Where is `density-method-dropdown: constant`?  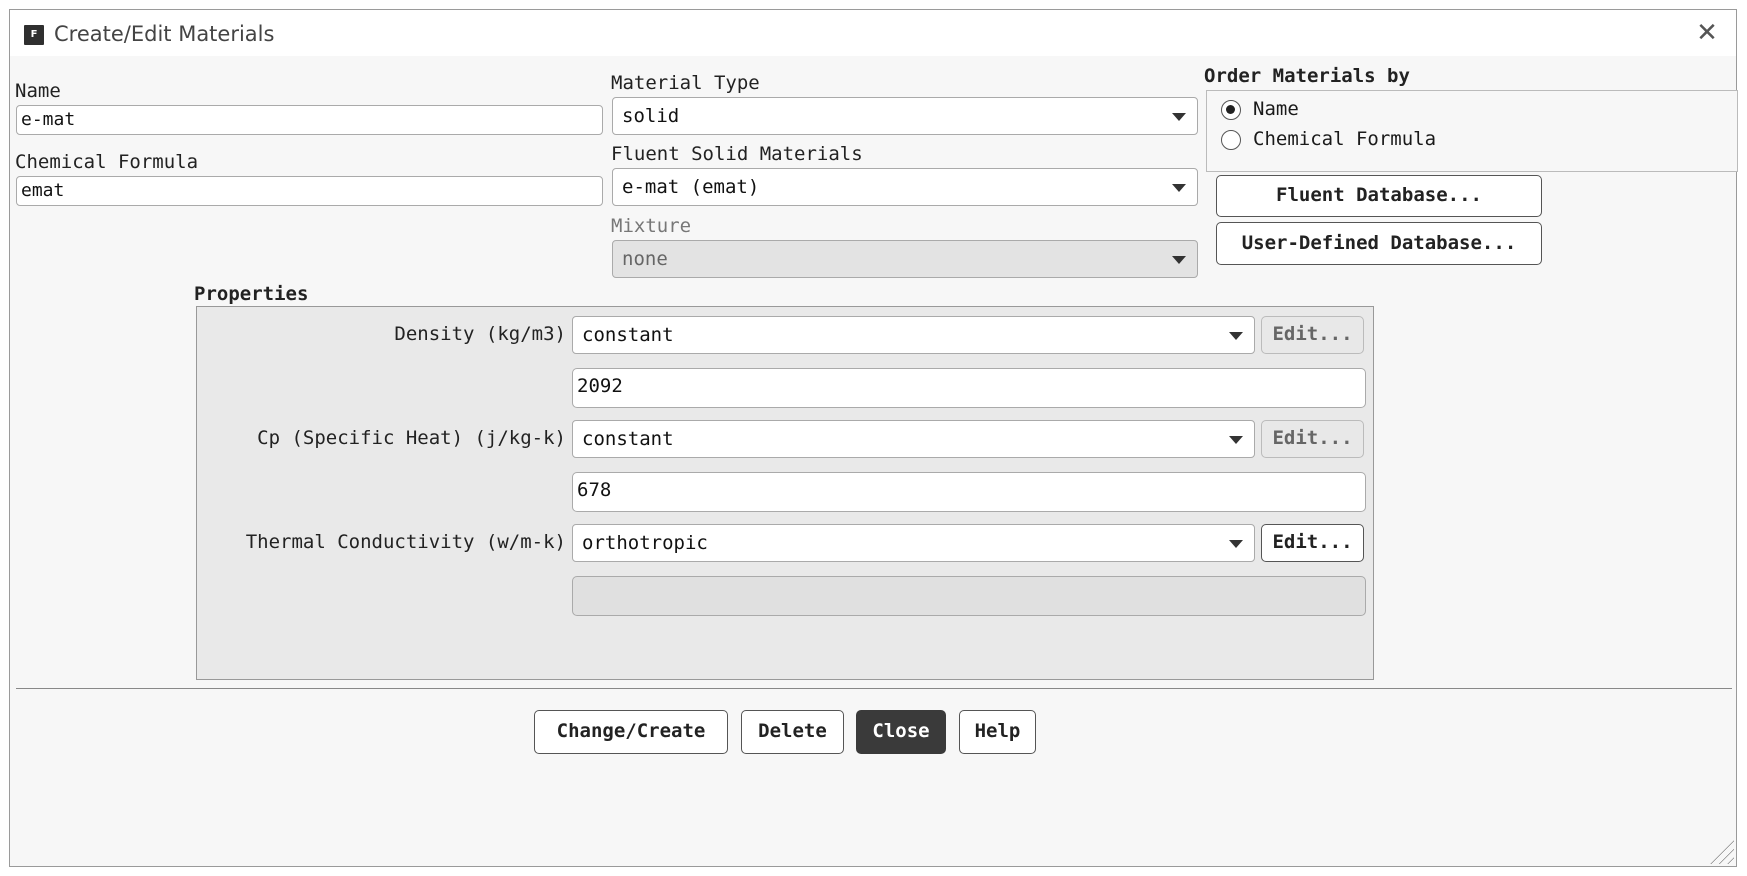 density-method-dropdown: constant is located at coordinates (913, 335).